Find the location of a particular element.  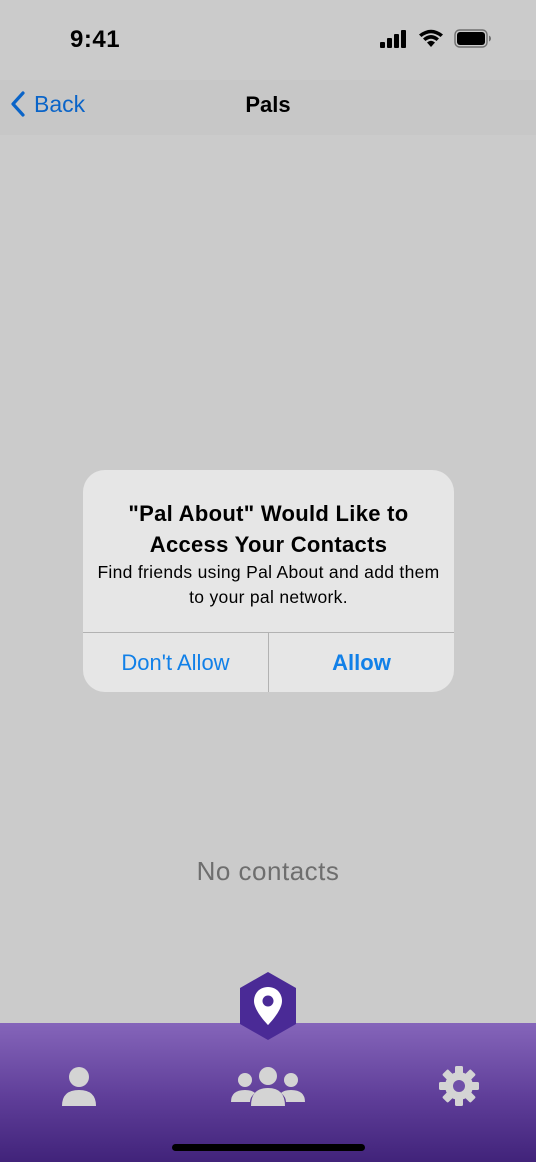

allow-button: Allow is located at coordinates (361, 662).